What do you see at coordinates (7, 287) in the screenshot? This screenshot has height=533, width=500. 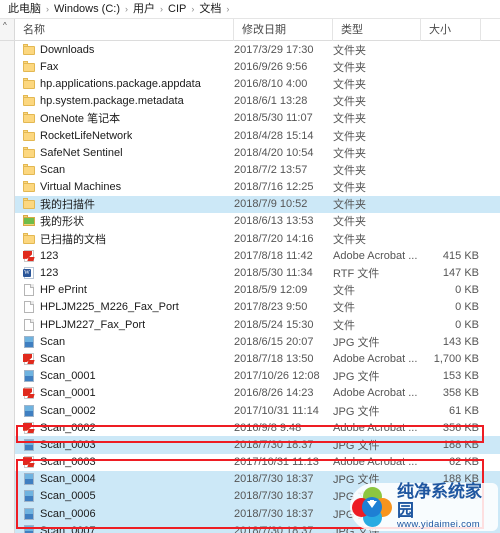 I see `navigation-pane-strip` at bounding box center [7, 287].